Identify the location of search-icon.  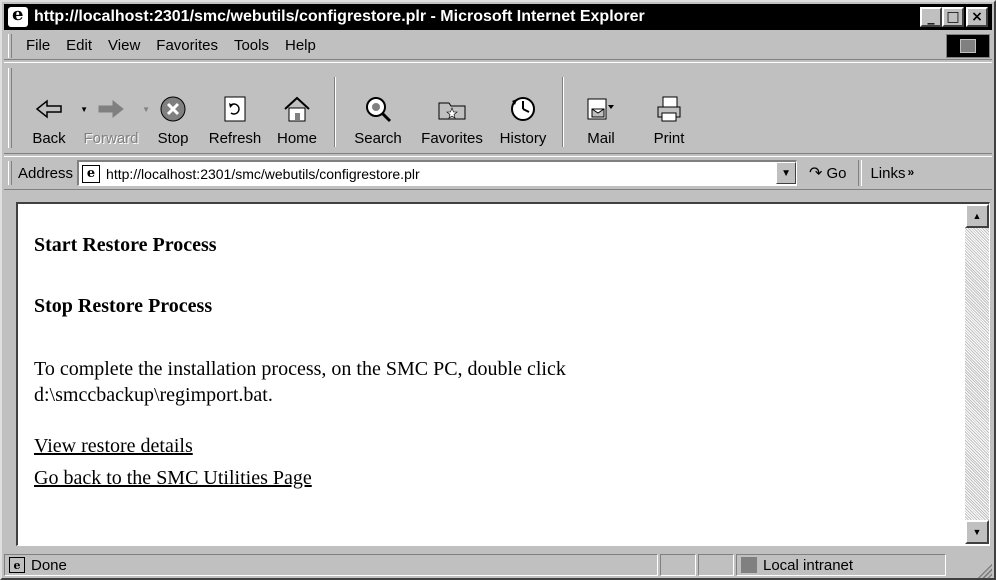
(378, 109).